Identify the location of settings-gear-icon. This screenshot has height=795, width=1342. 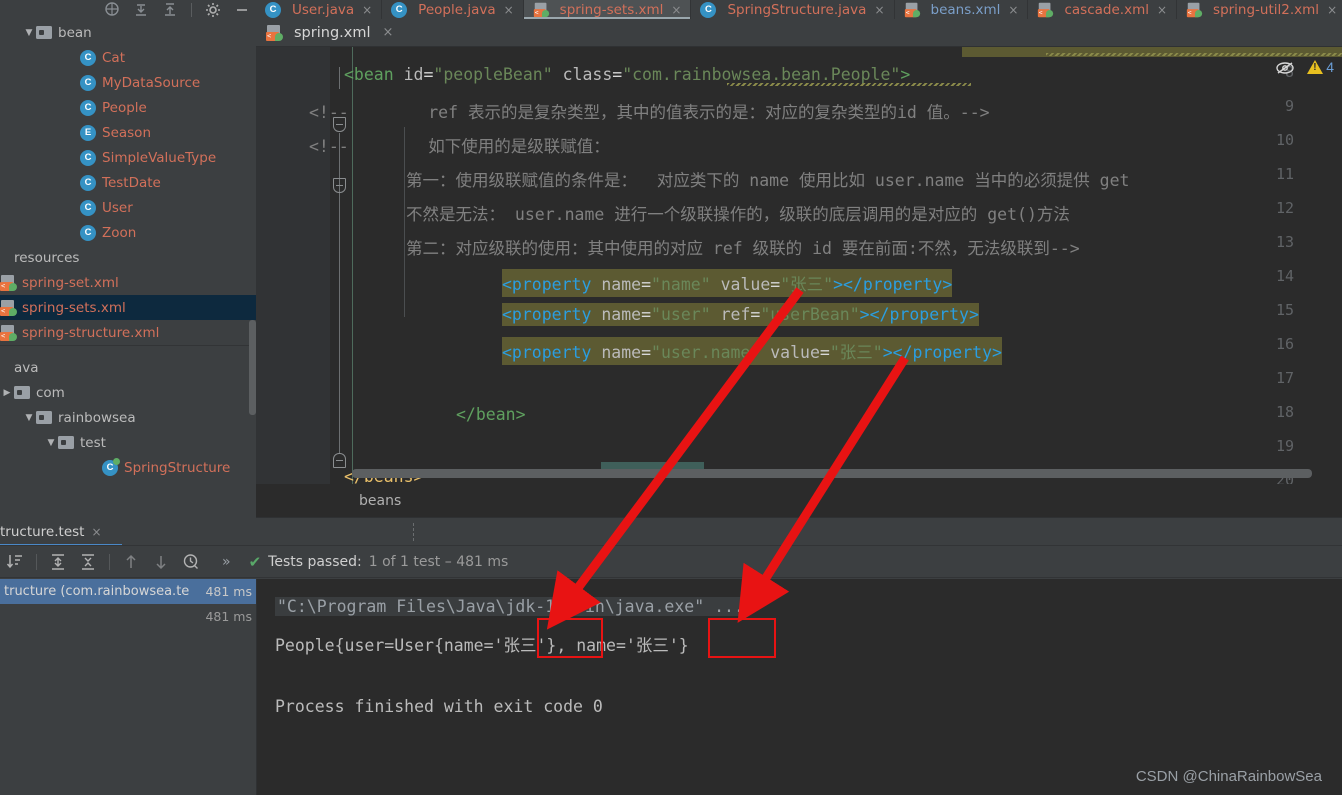
(213, 10).